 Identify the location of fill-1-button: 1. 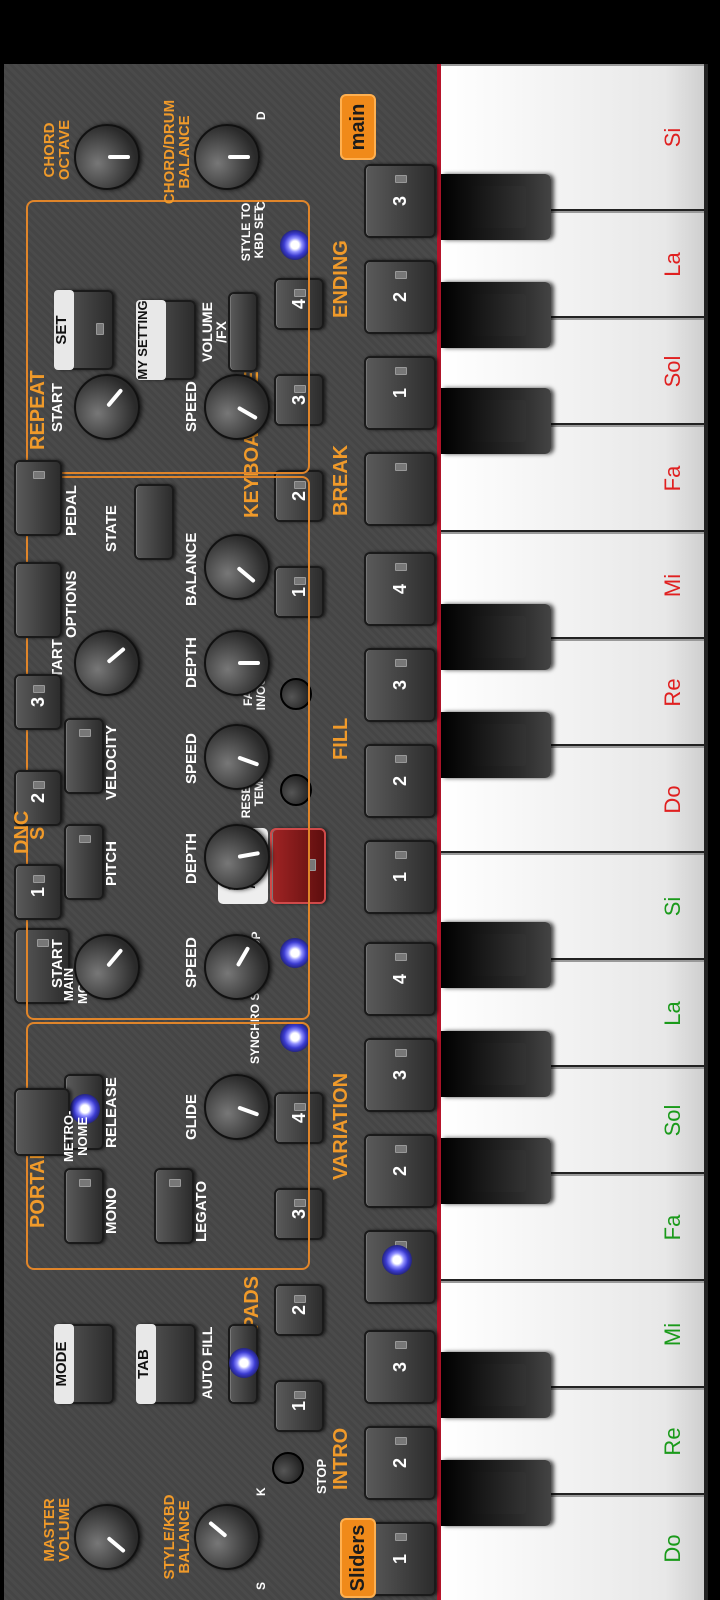
(400, 877).